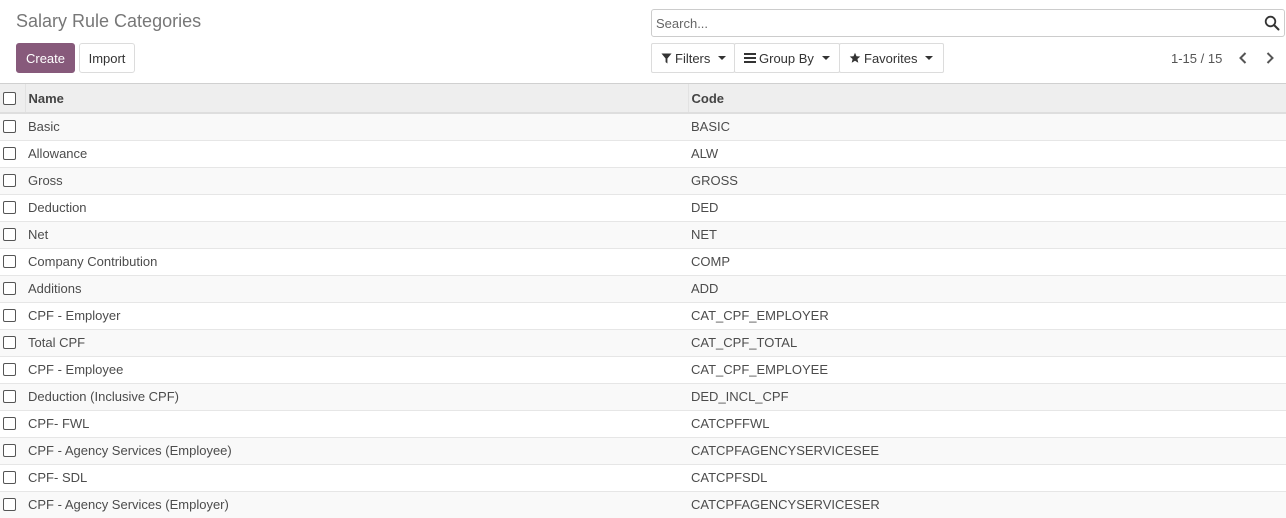  Describe the element at coordinates (750, 58) in the screenshot. I see `bars-icon` at that location.